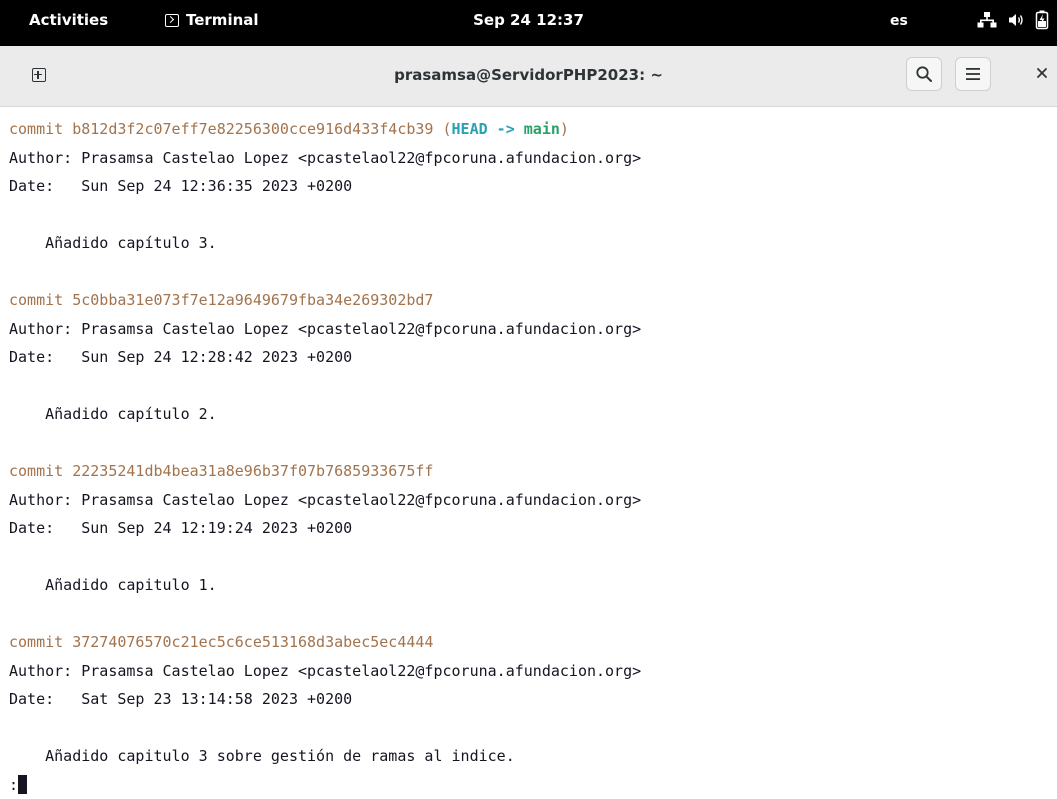 The height and width of the screenshot is (799, 1057). Describe the element at coordinates (252, 300) in the screenshot. I see `commit-hash: 5c0bba31e073f7e12a9649679fba34e269302bd7` at that location.